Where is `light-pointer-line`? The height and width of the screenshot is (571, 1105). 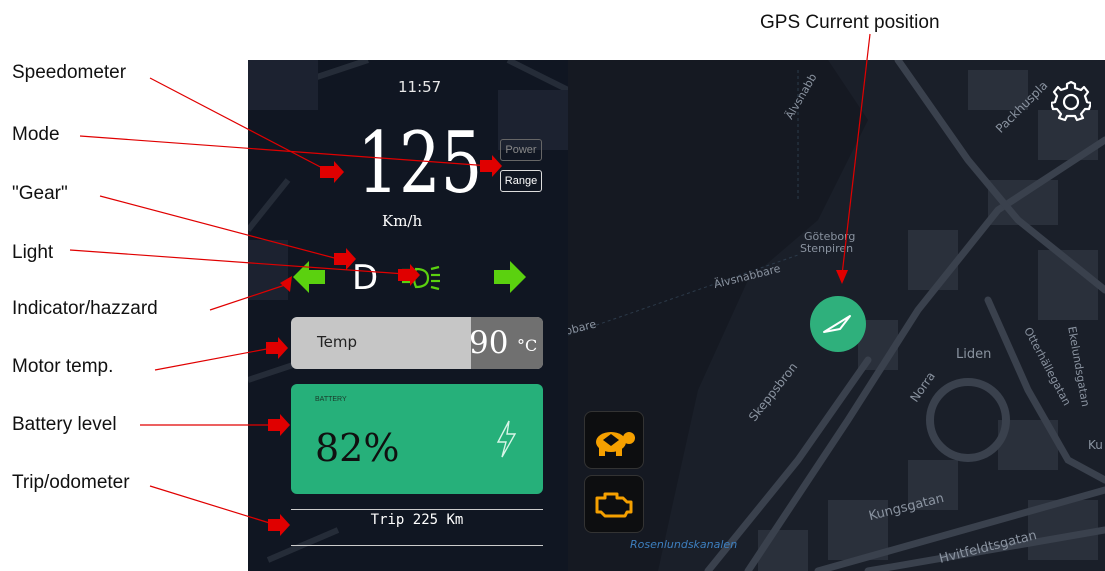
light-pointer-line is located at coordinates (237, 262).